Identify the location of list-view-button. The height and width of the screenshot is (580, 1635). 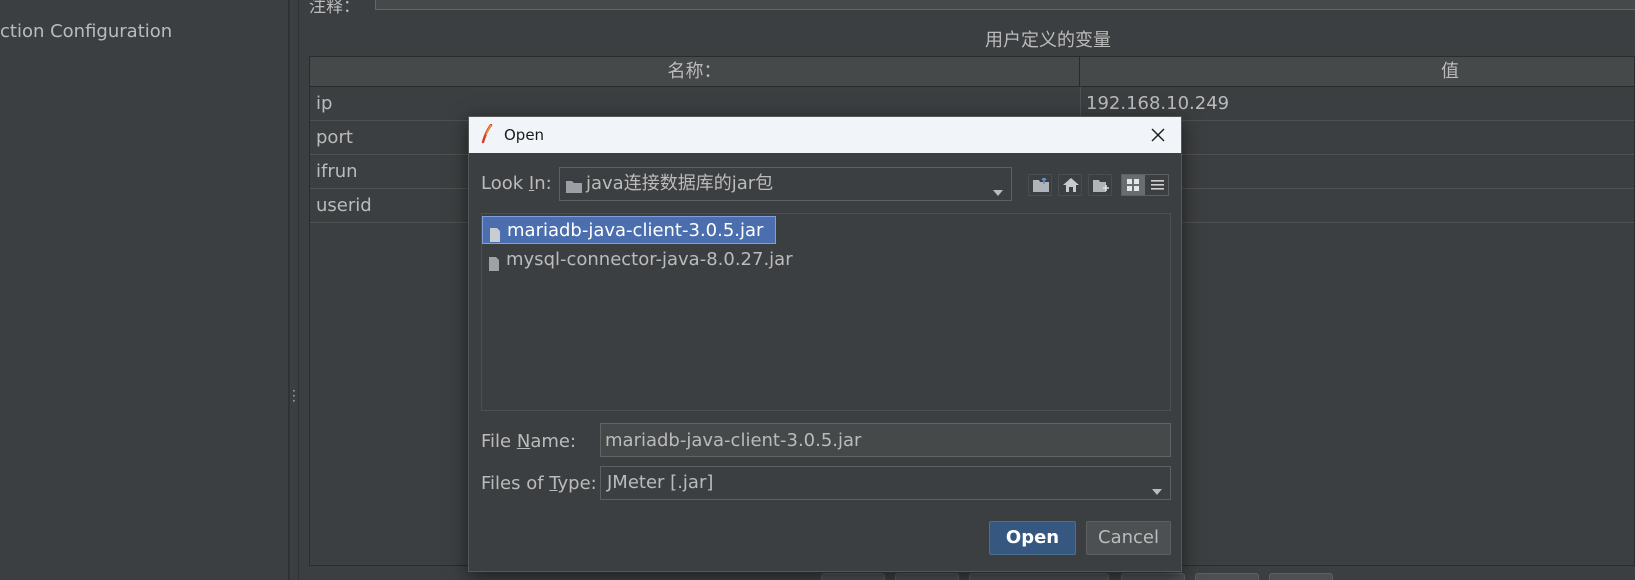
(1133, 185).